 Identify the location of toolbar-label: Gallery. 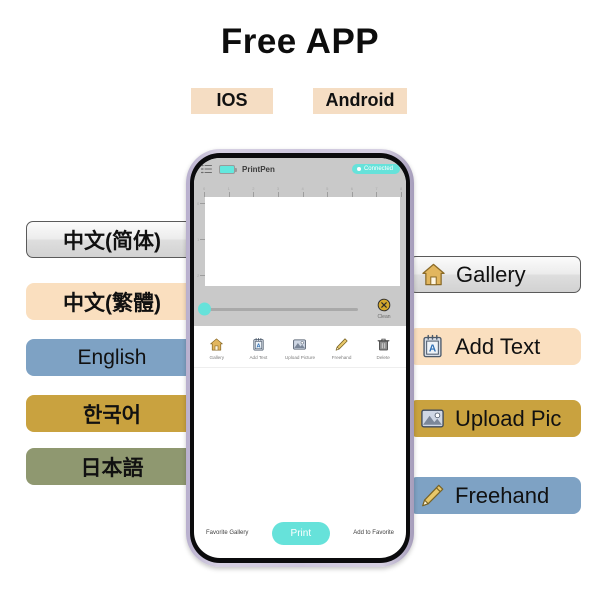
(217, 357).